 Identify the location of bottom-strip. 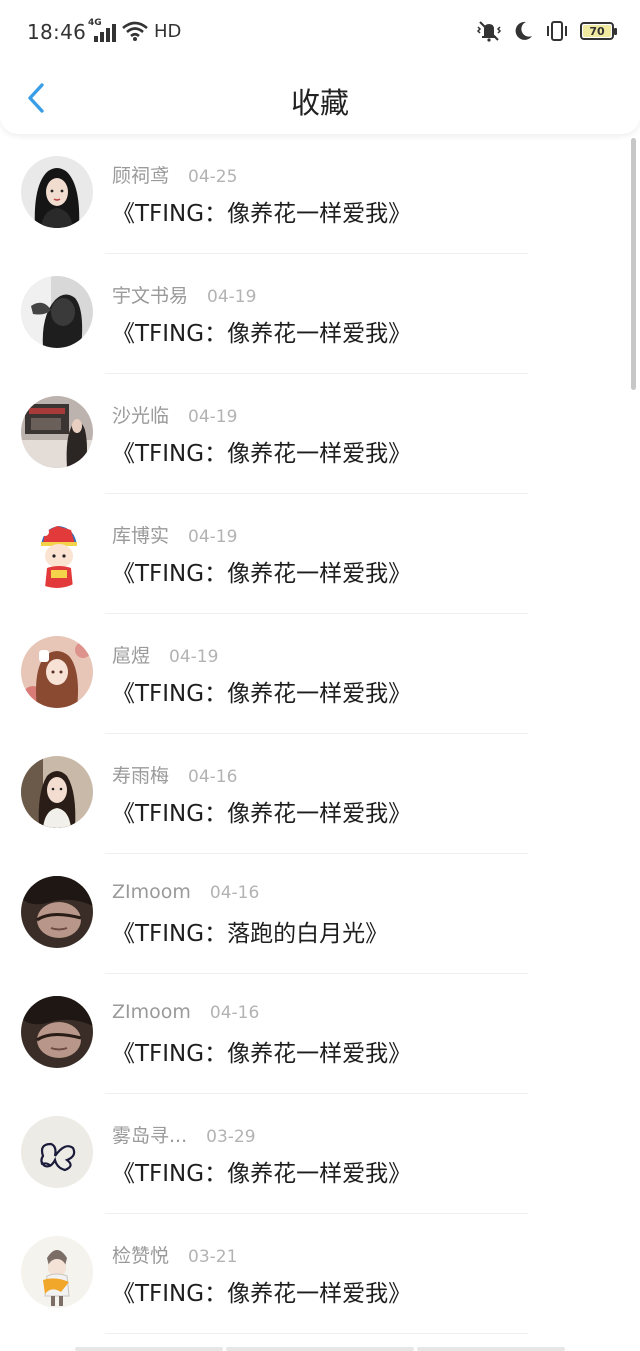
(320, 1349).